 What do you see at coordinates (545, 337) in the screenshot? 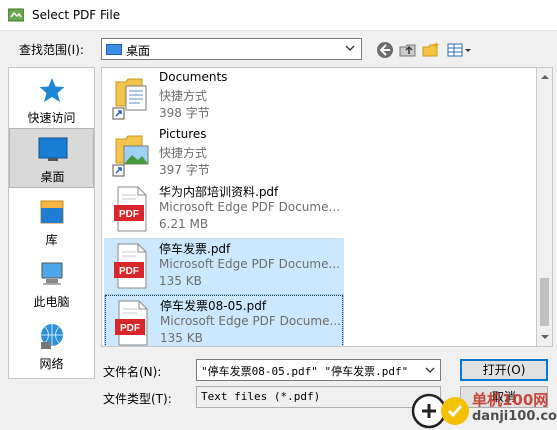
I see `scroll-down-icon` at bounding box center [545, 337].